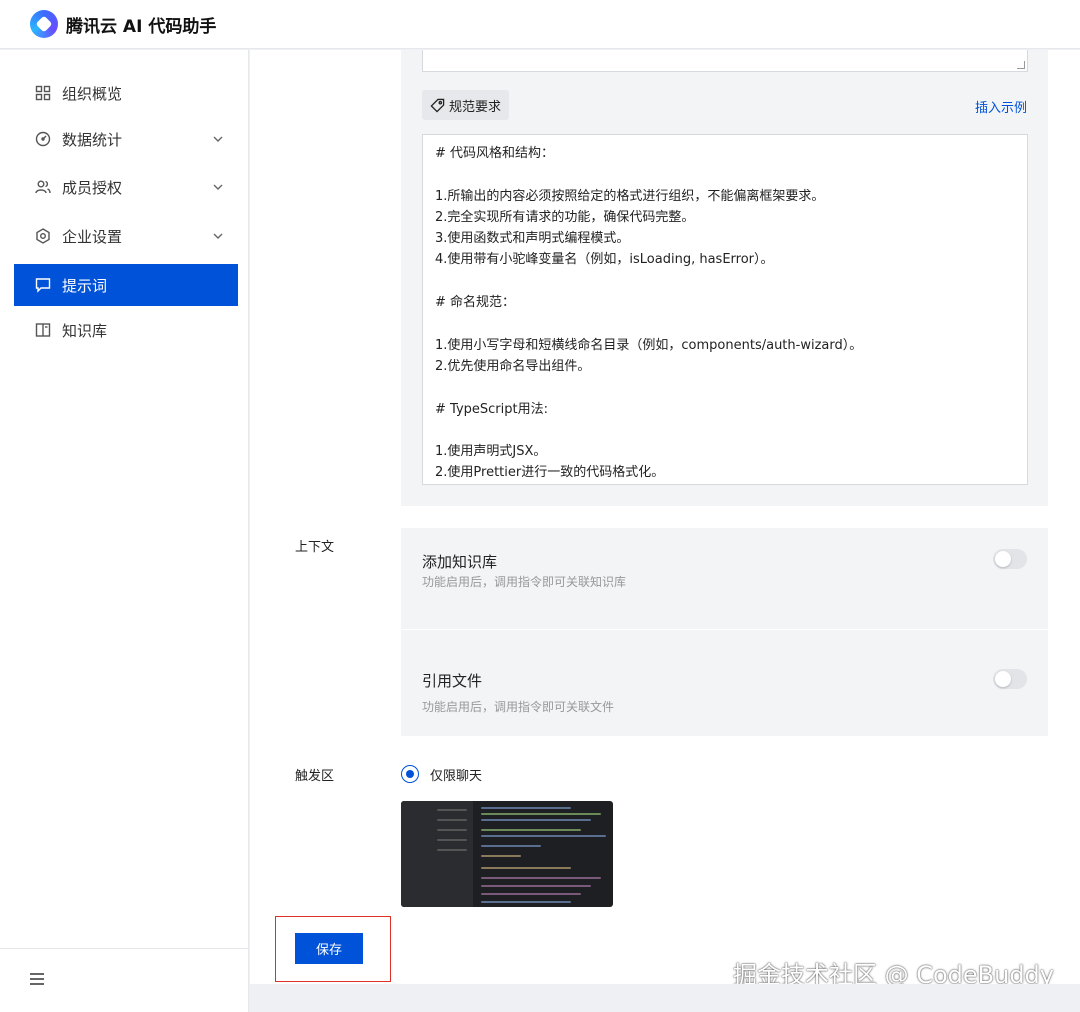 This screenshot has width=1080, height=1012. I want to click on spec-line: # 命名规范：, so click(475, 303).